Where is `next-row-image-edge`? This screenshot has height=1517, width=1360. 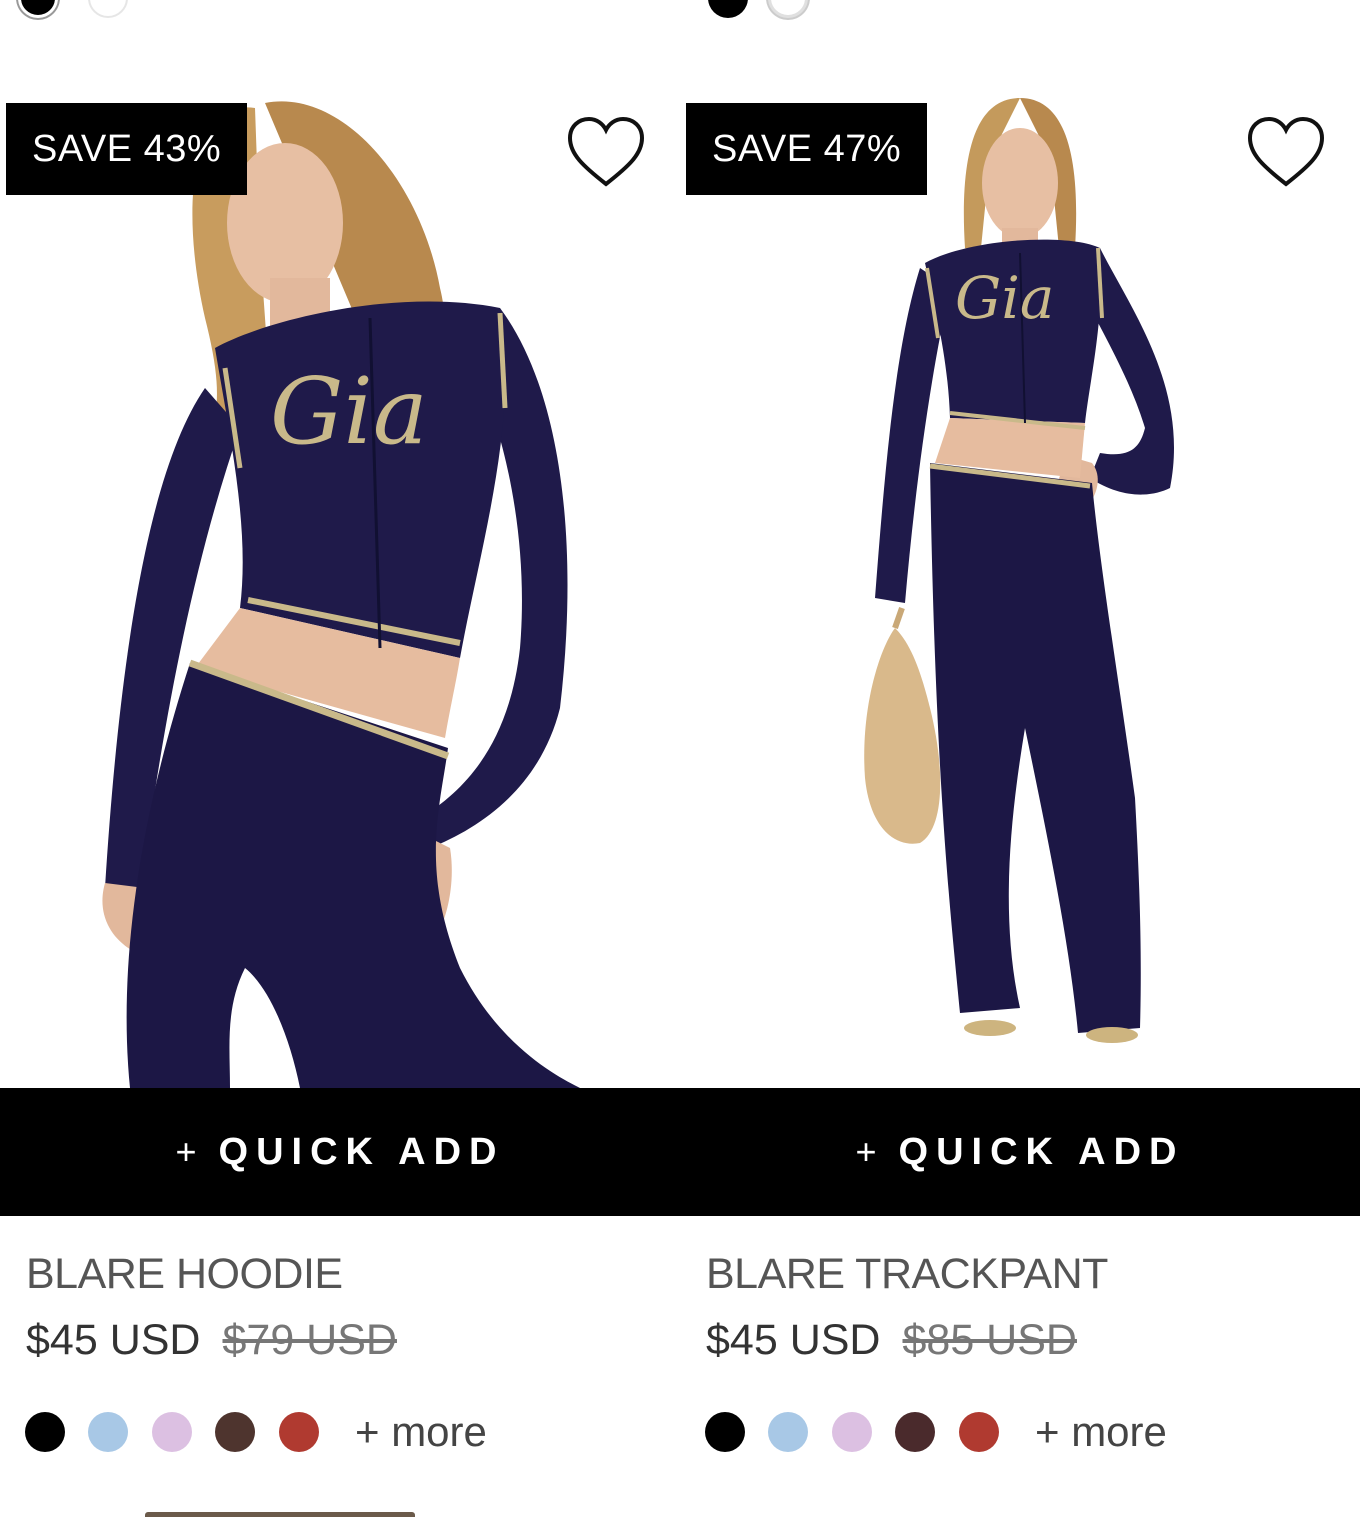
next-row-image-edge is located at coordinates (280, 1514).